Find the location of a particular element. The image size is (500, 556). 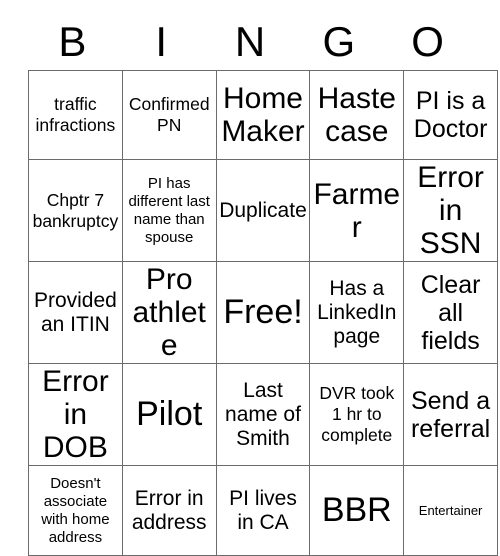

bingo-cell: traffic infractions is located at coordinates (75, 115).